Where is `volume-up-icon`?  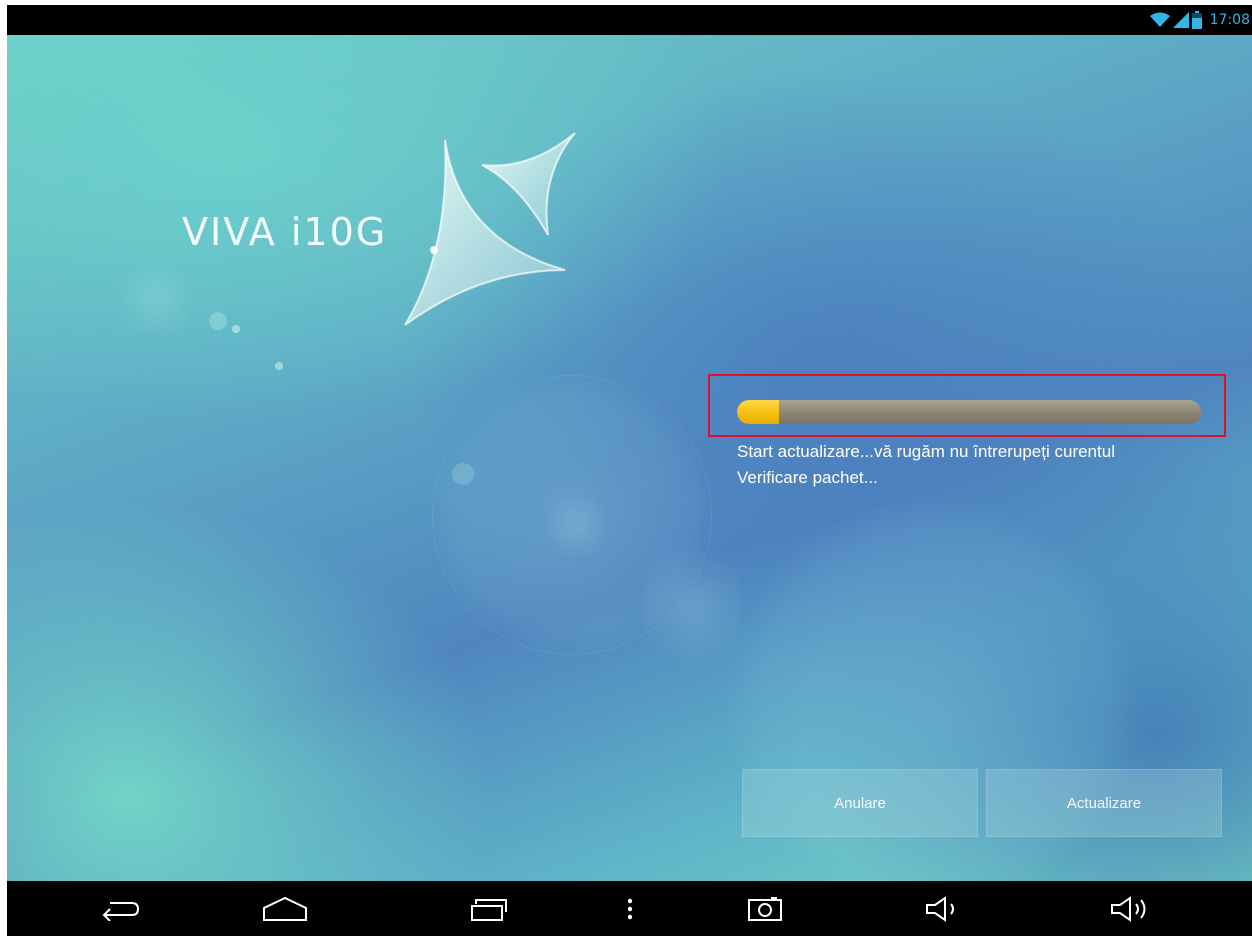 volume-up-icon is located at coordinates (1128, 908).